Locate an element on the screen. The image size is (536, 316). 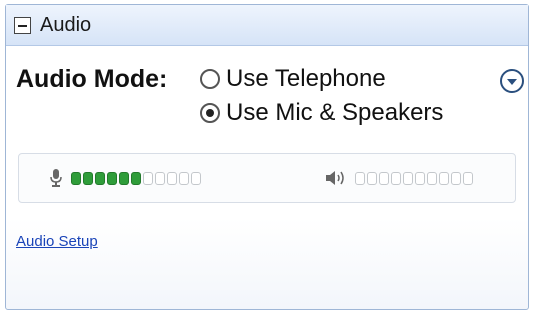
audio-setup-link: Audio Setup is located at coordinates (57, 241).